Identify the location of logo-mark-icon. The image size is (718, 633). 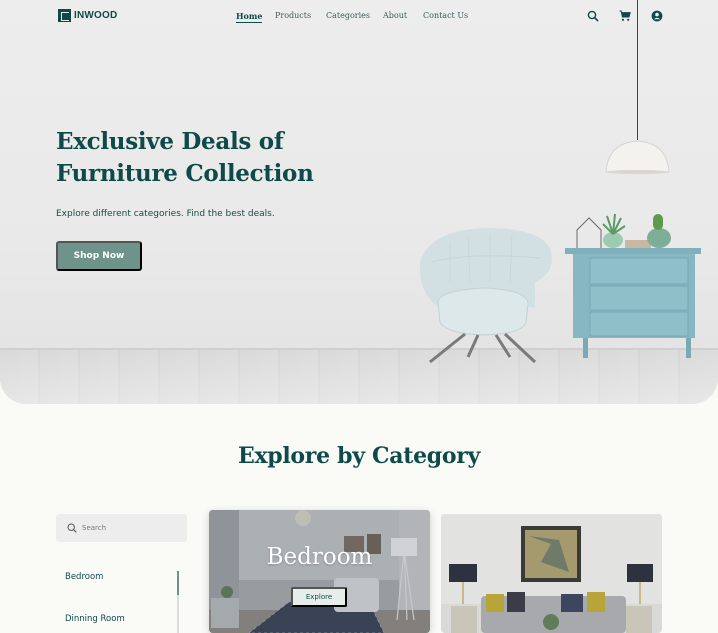
(64, 15).